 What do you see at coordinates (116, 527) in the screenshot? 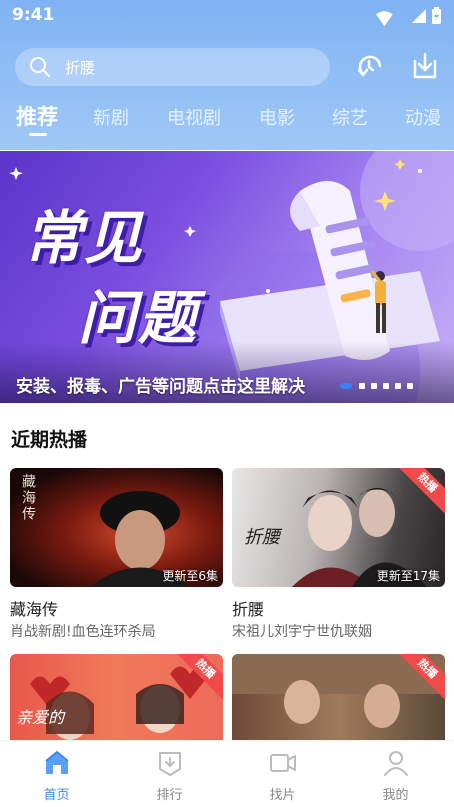
I see `poster-image: 藏海传 更新至6集` at bounding box center [116, 527].